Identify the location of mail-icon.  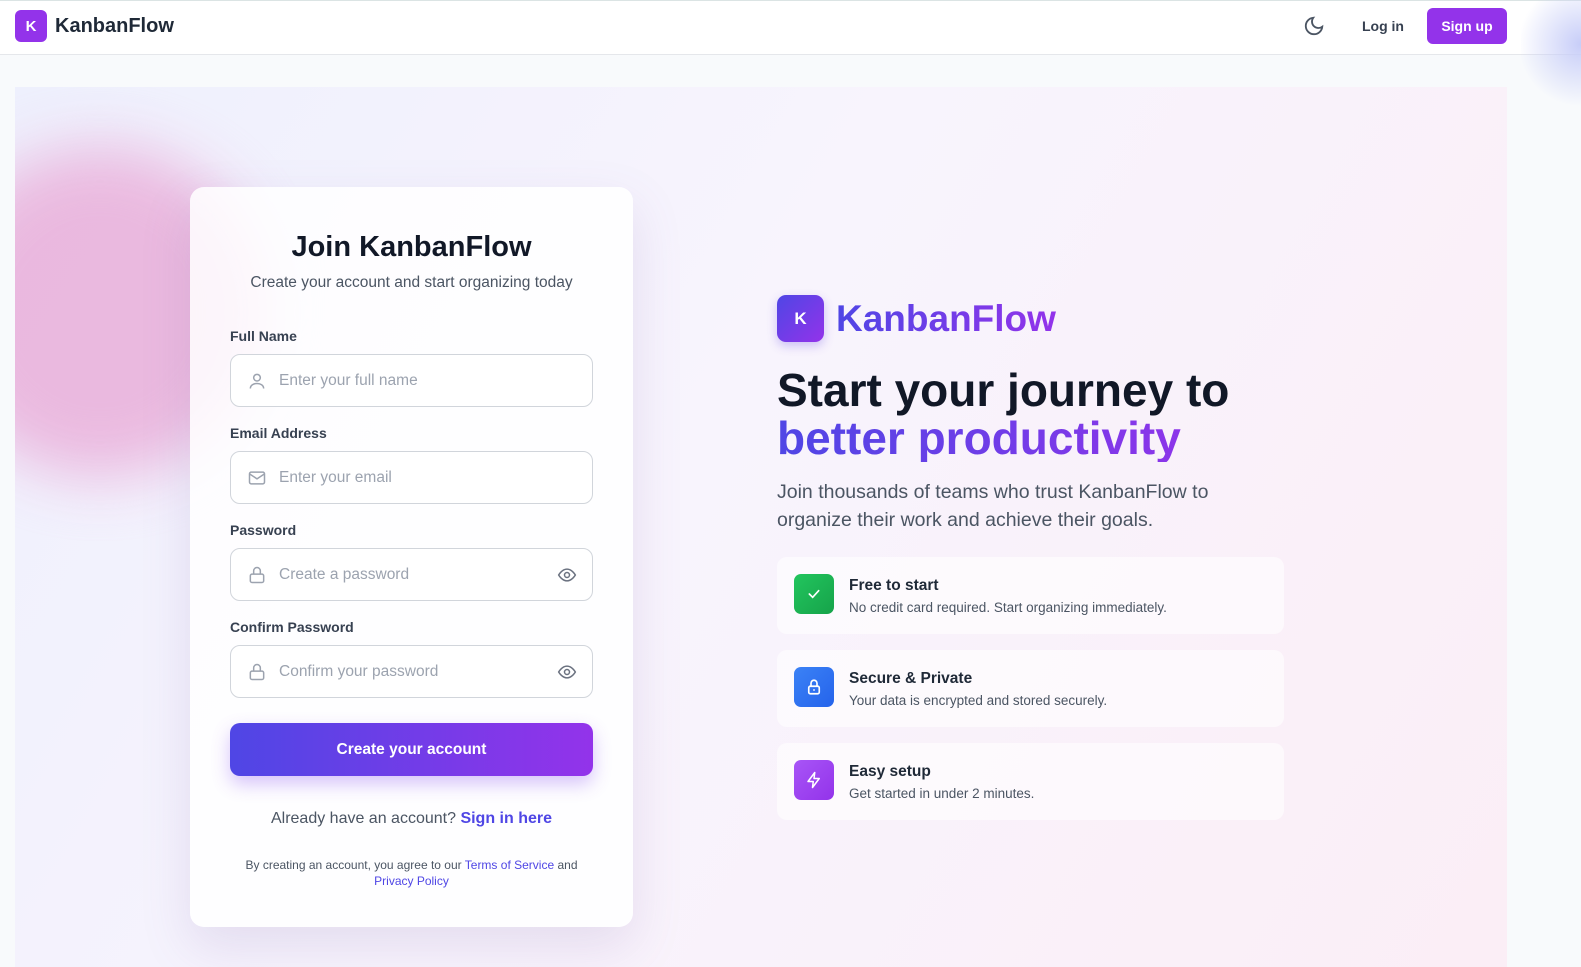
(257, 478).